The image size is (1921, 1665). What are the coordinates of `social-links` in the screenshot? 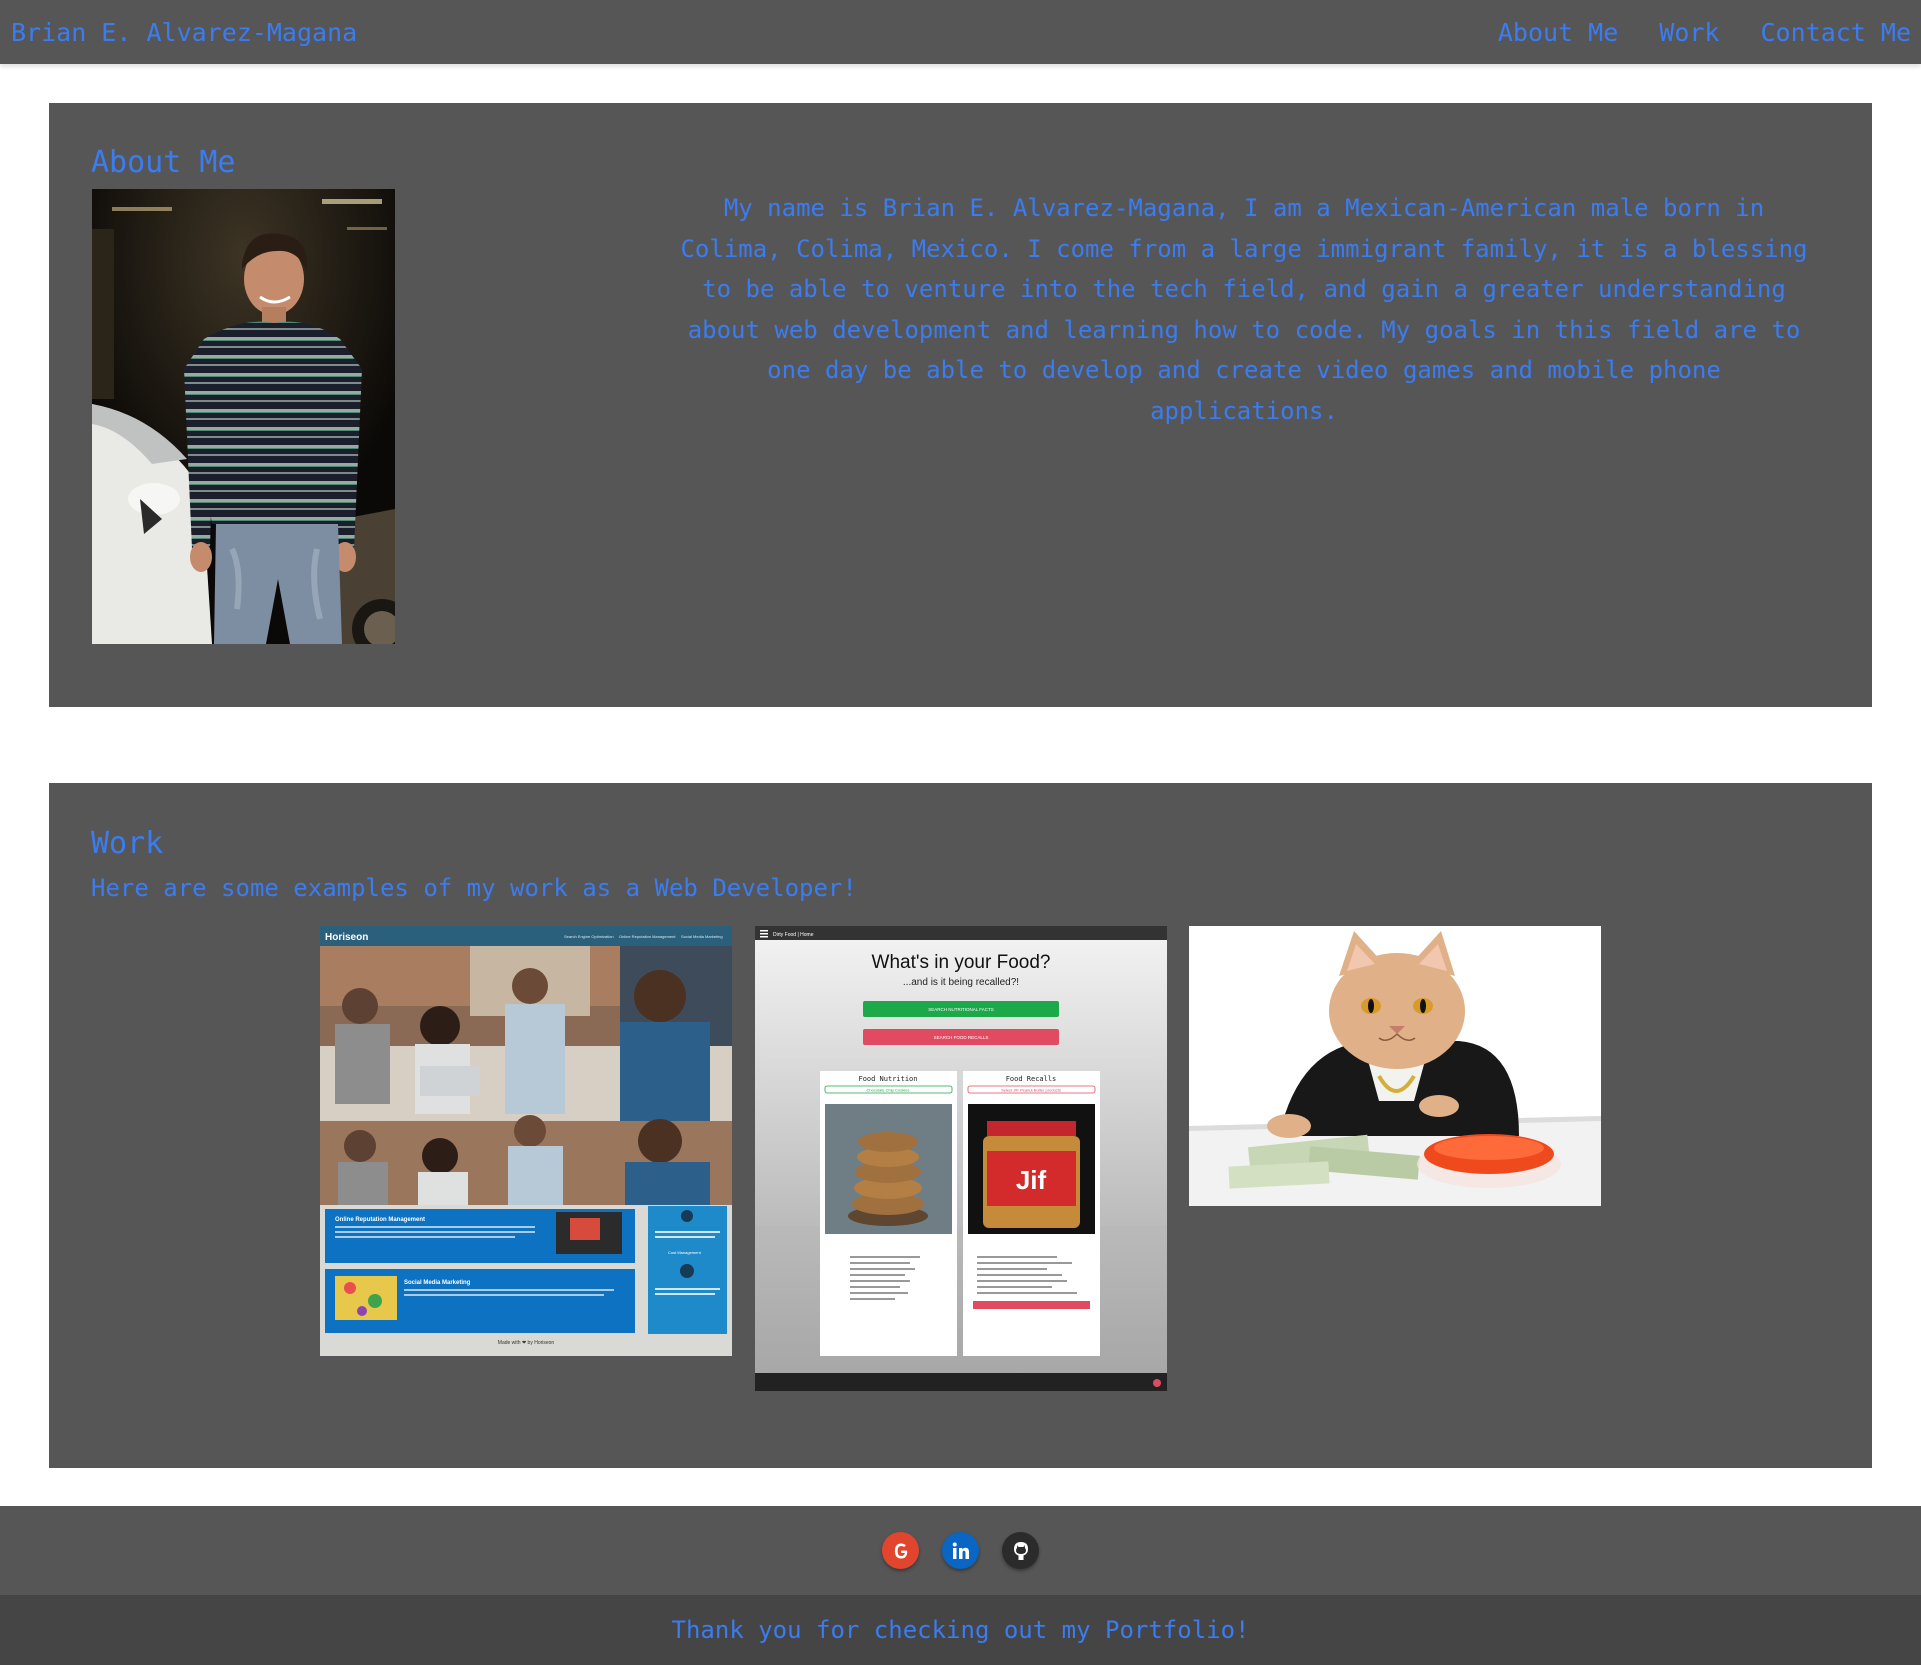 It's located at (960, 1550).